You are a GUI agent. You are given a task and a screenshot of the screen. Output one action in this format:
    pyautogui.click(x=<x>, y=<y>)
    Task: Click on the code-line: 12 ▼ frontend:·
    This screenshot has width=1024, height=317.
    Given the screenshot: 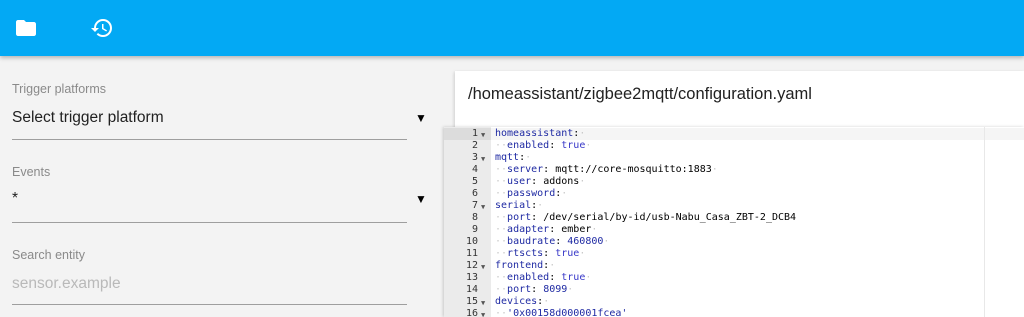 What is the action you would take?
    pyautogui.click(x=734, y=266)
    